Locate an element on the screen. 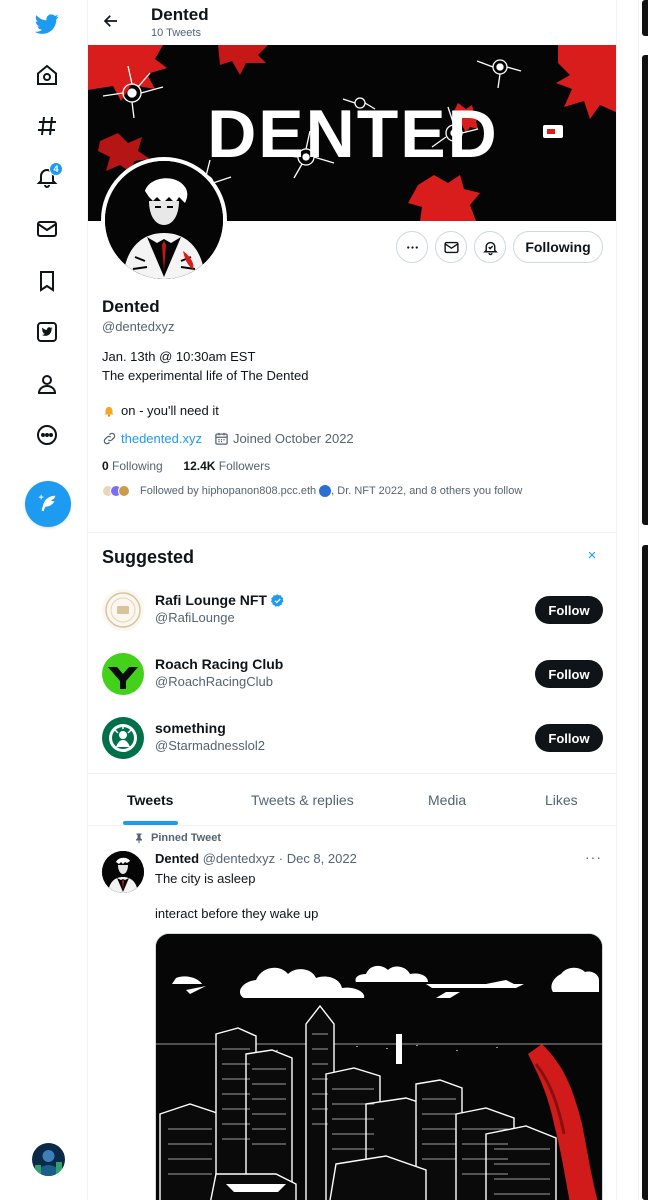  more-options-button is located at coordinates (412, 247).